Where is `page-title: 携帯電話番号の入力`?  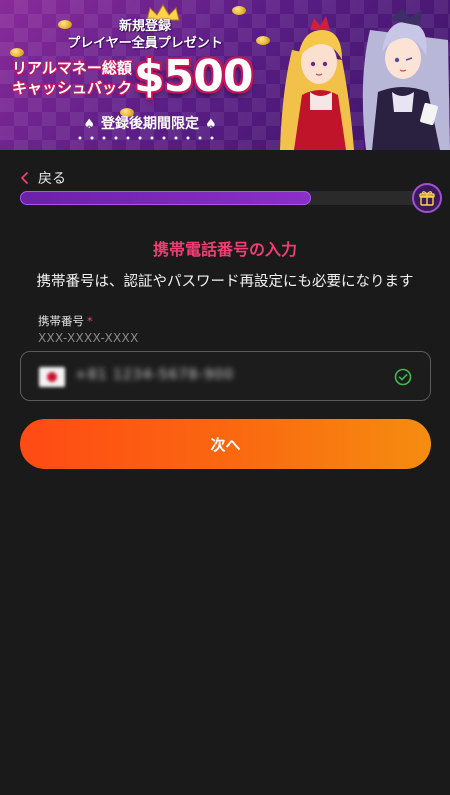 page-title: 携帯電話番号の入力 is located at coordinates (224, 249).